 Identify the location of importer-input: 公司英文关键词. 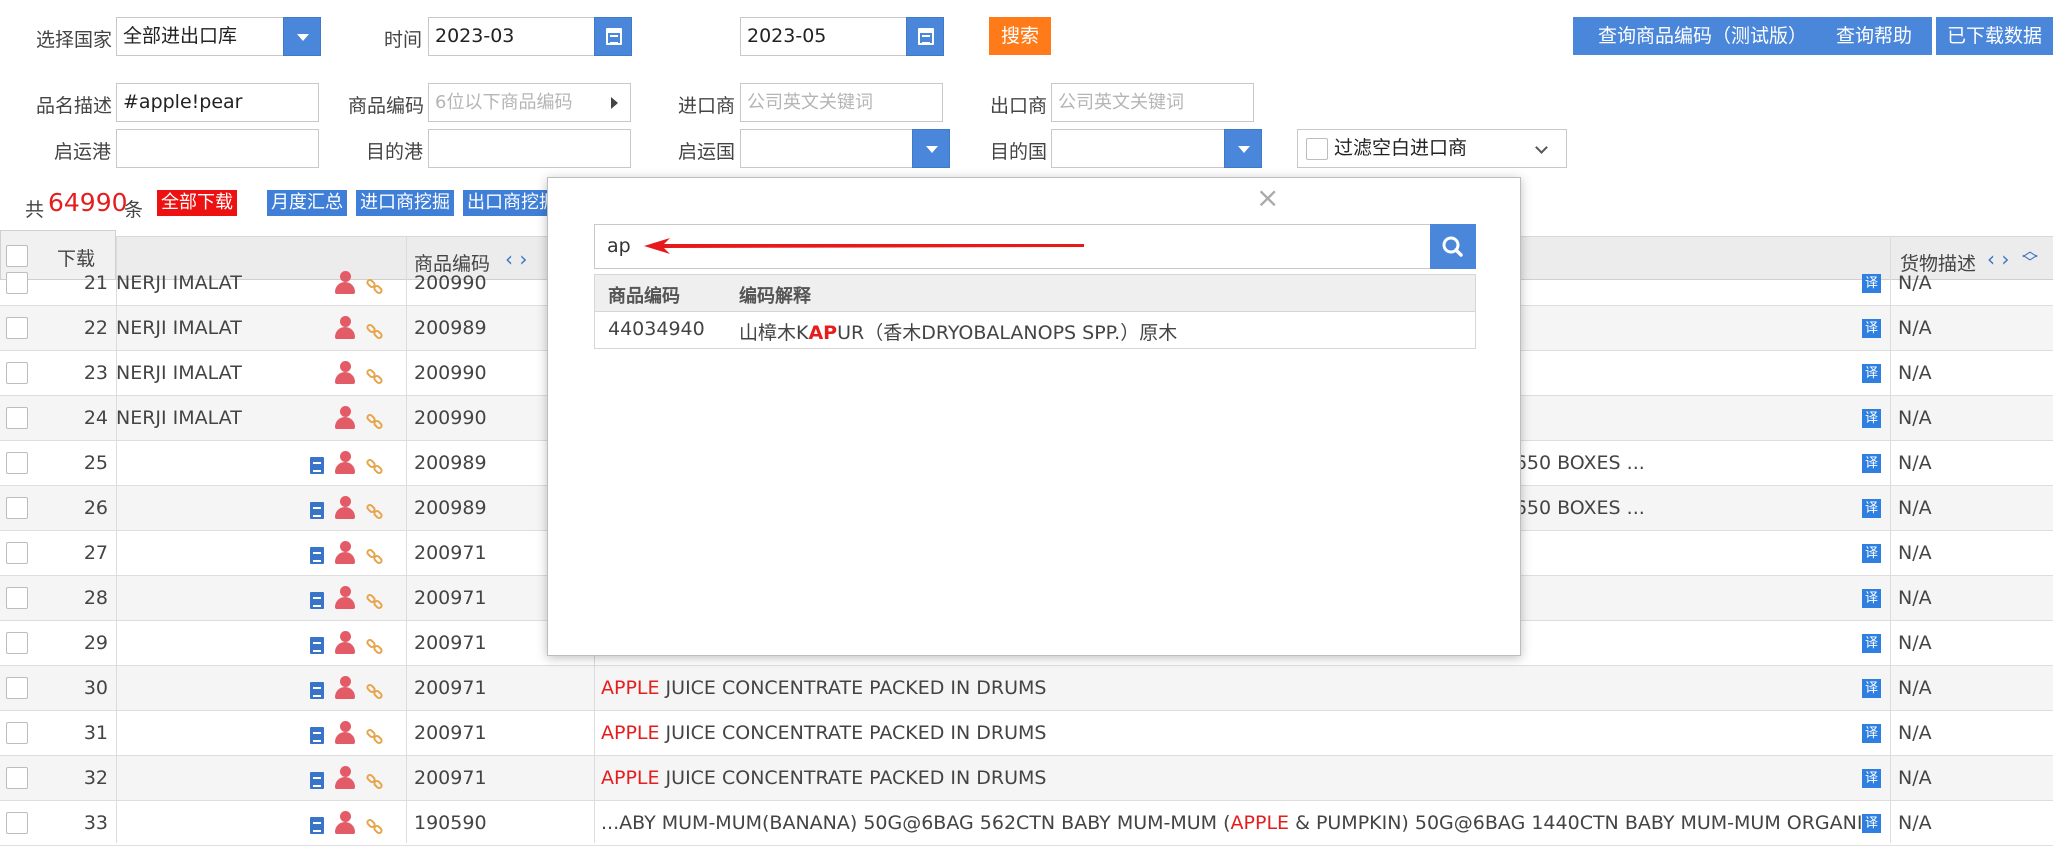
(841, 102).